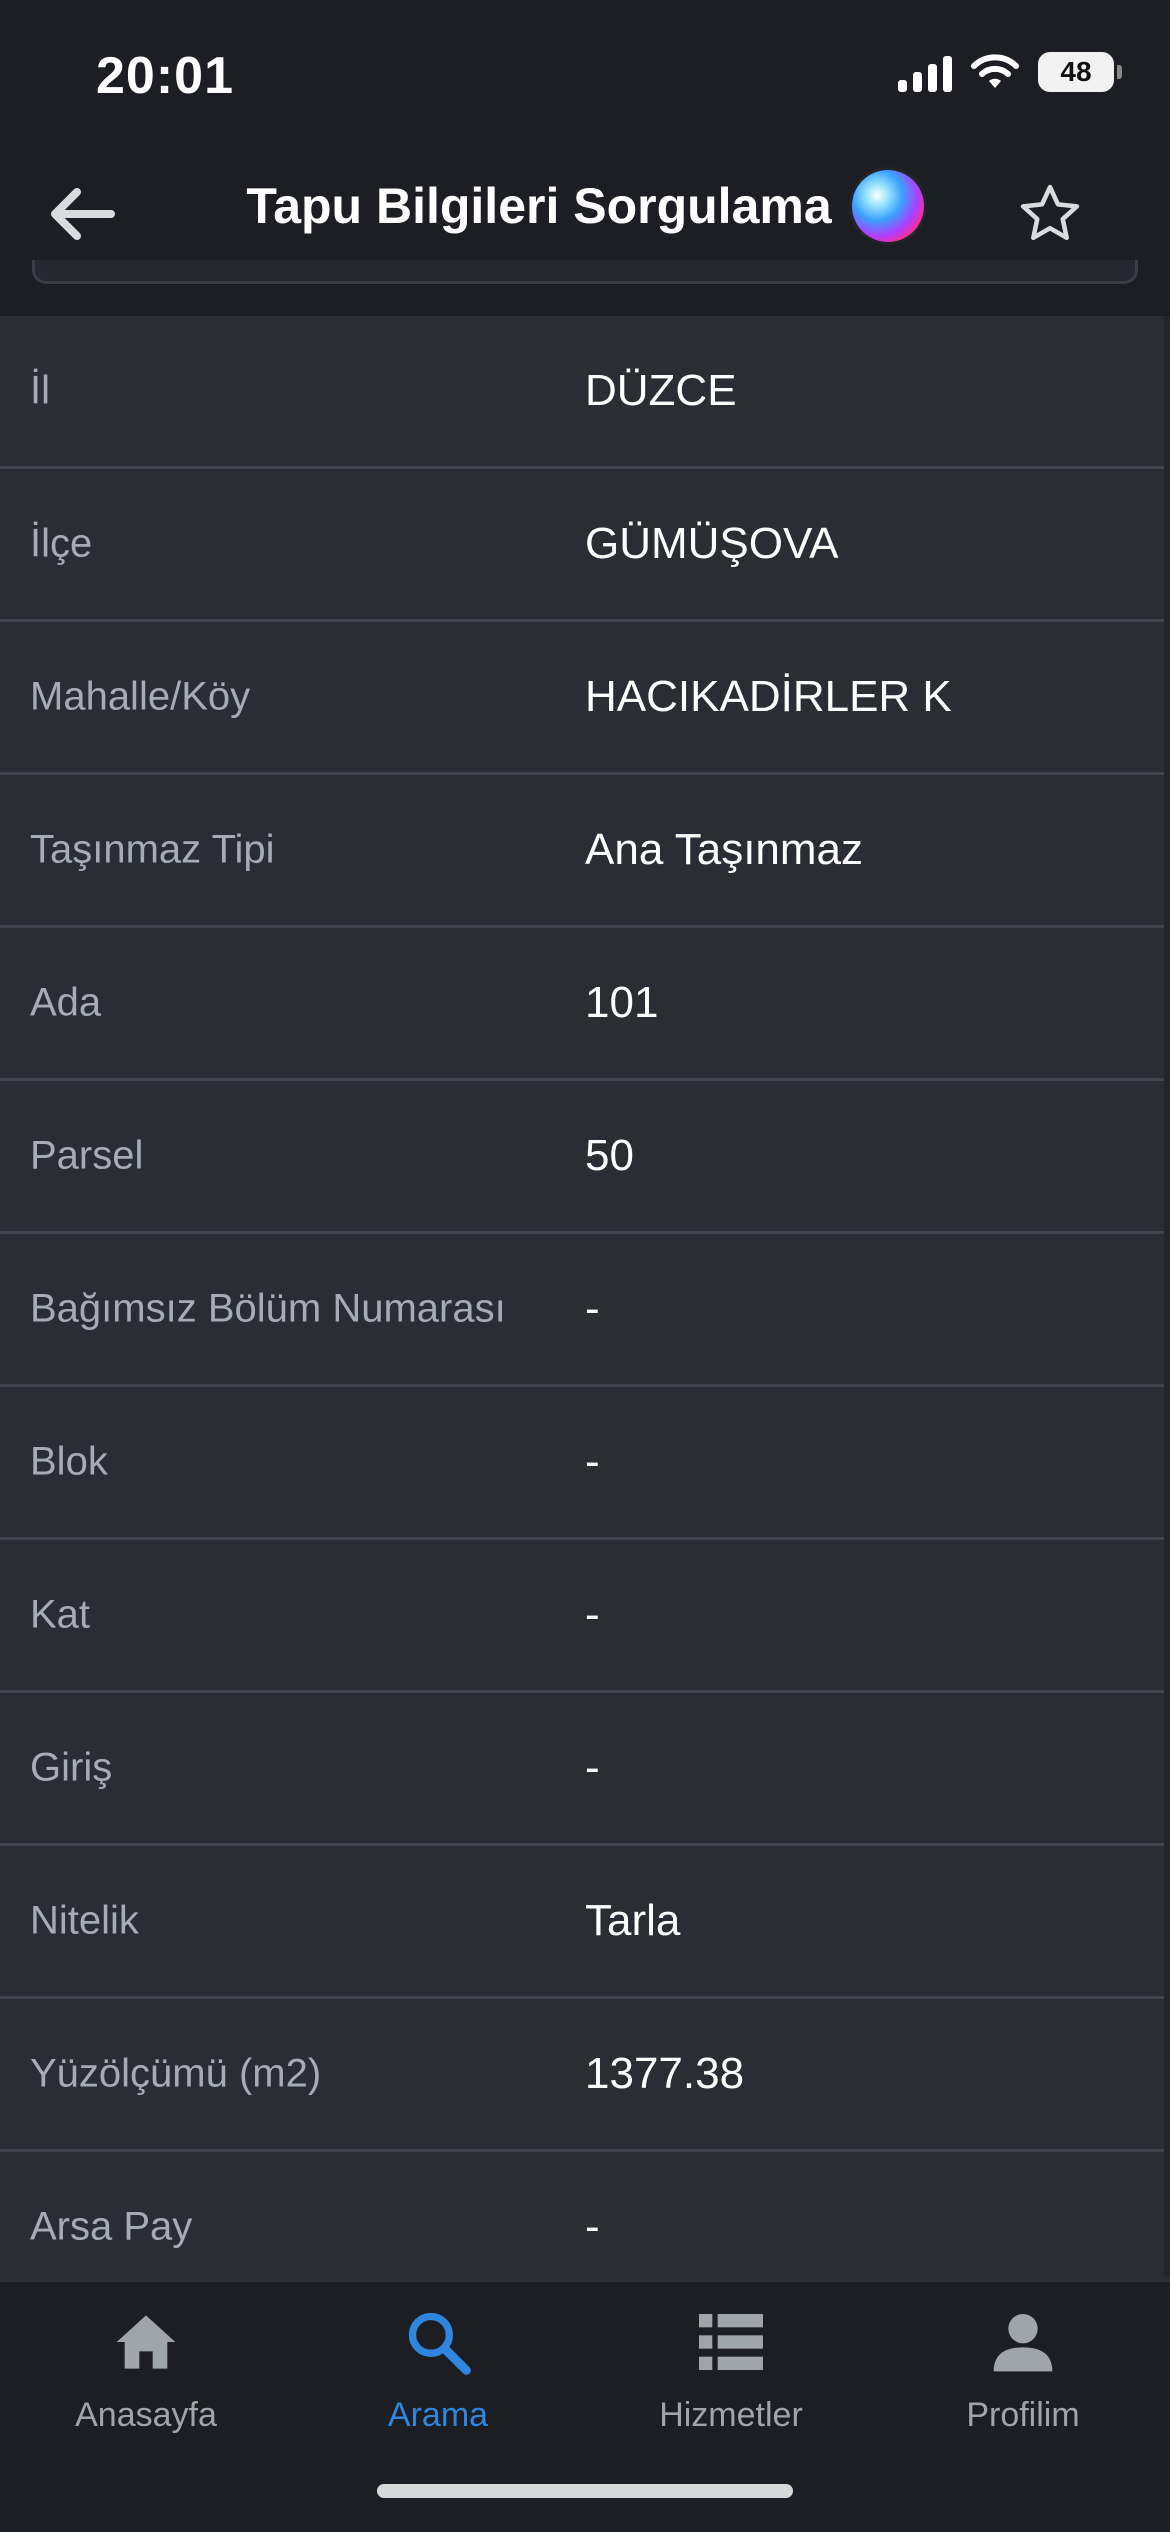 This screenshot has height=2532, width=1170. What do you see at coordinates (84, 1920) in the screenshot?
I see `row-label: Nitelik` at bounding box center [84, 1920].